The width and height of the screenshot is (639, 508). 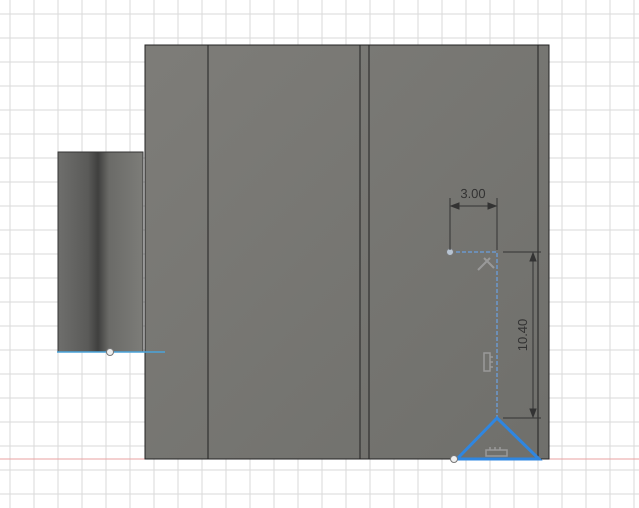 What do you see at coordinates (473, 193) in the screenshot?
I see `dimension-value: 3.00` at bounding box center [473, 193].